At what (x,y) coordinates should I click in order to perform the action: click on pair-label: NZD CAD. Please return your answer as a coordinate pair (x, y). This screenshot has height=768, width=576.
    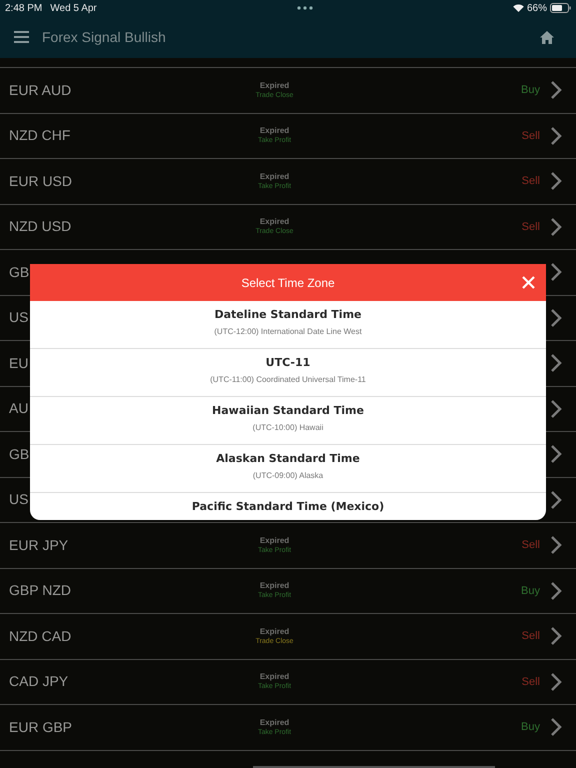
    Looking at the image, I should click on (40, 636).